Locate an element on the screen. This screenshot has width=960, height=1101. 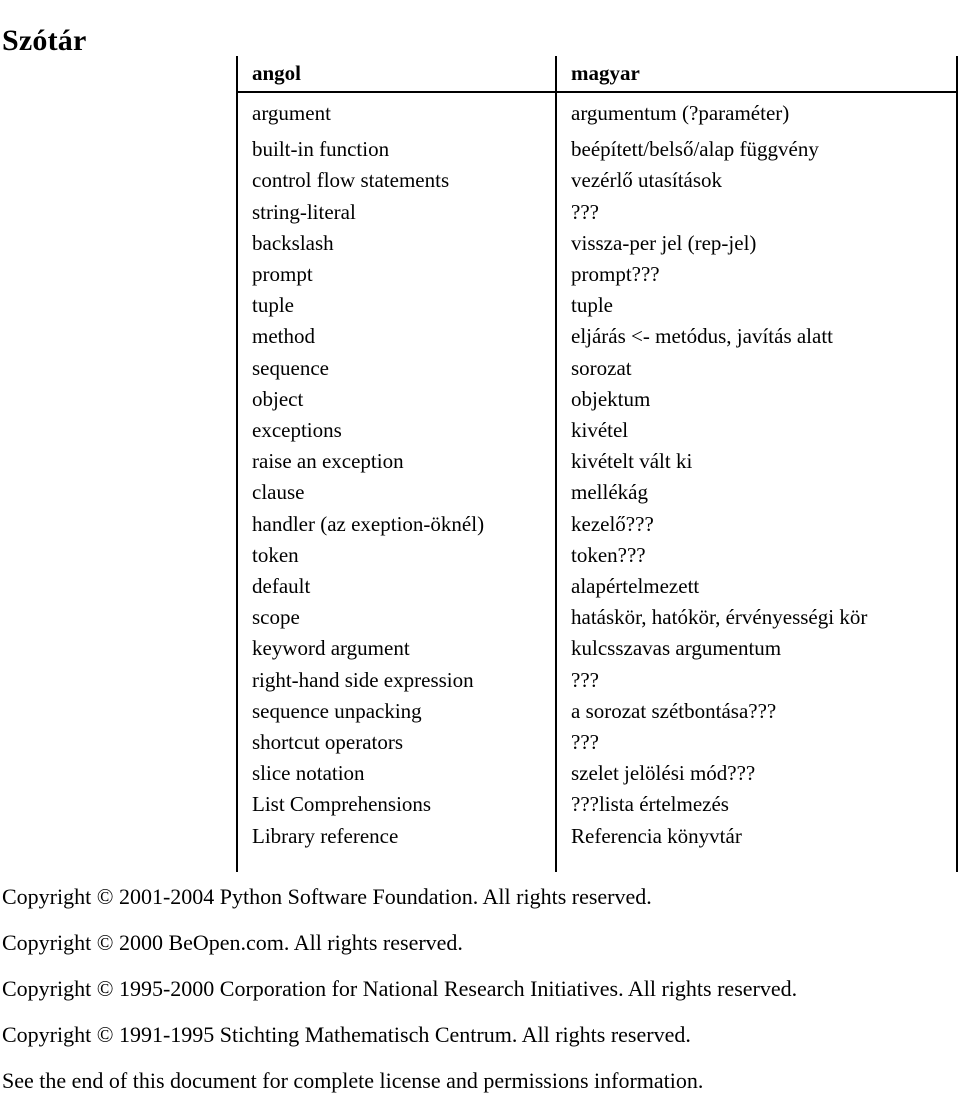
glossary-term-english: tuple is located at coordinates (396, 306).